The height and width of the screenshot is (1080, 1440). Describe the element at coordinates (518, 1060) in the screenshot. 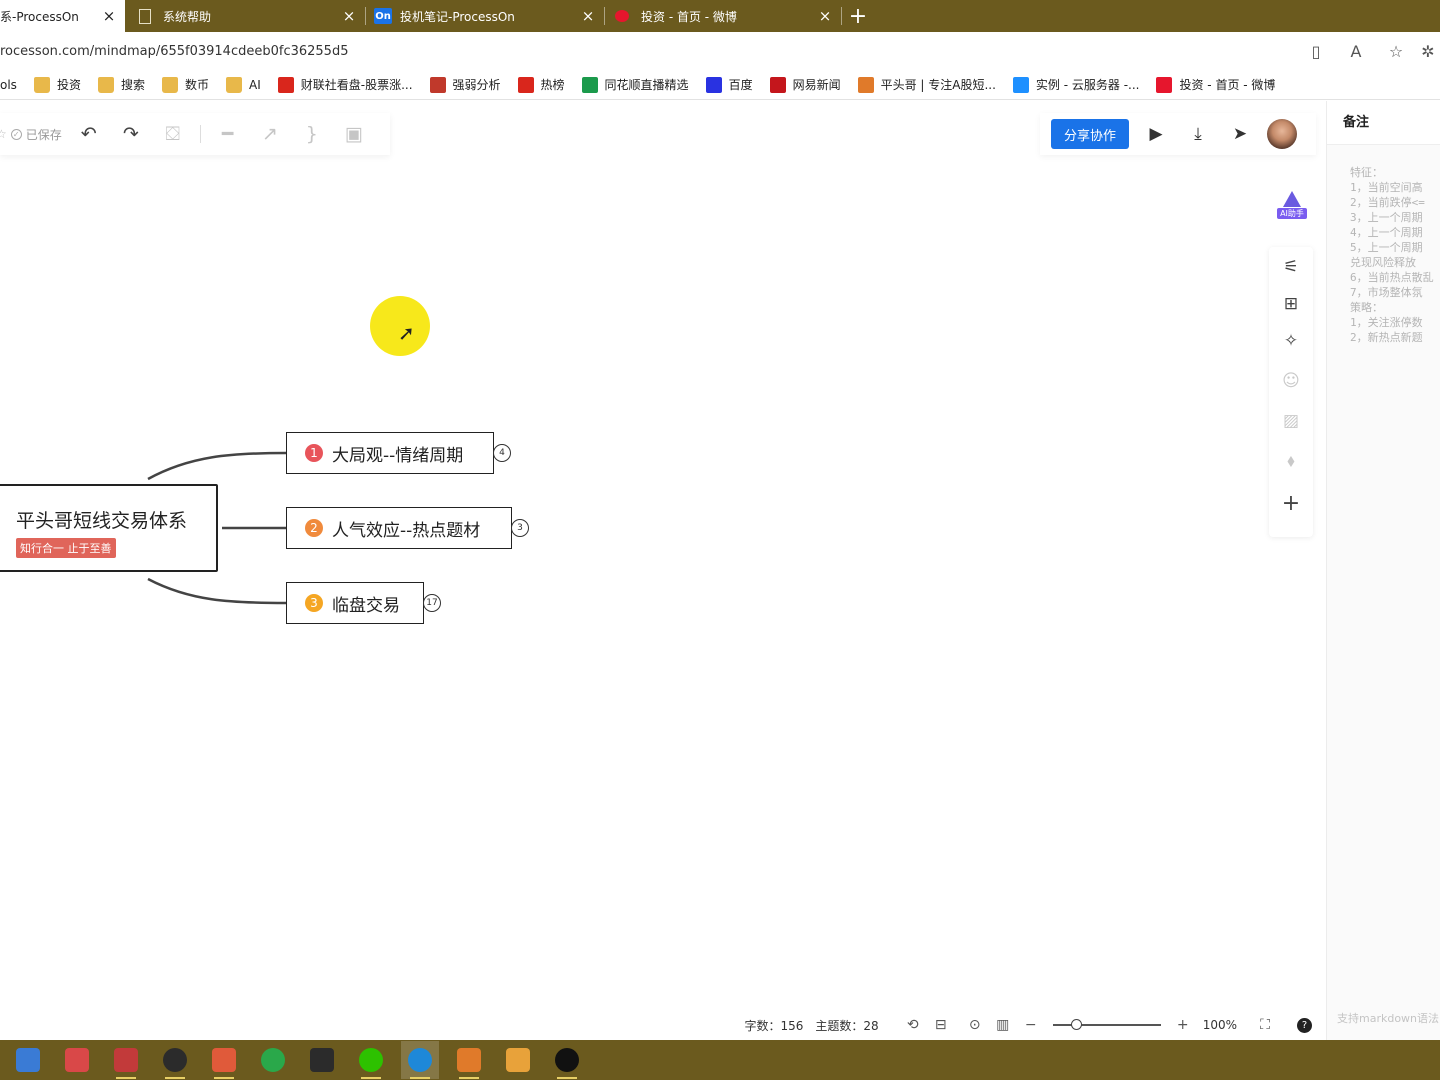

I see `taskbar-app-home` at that location.